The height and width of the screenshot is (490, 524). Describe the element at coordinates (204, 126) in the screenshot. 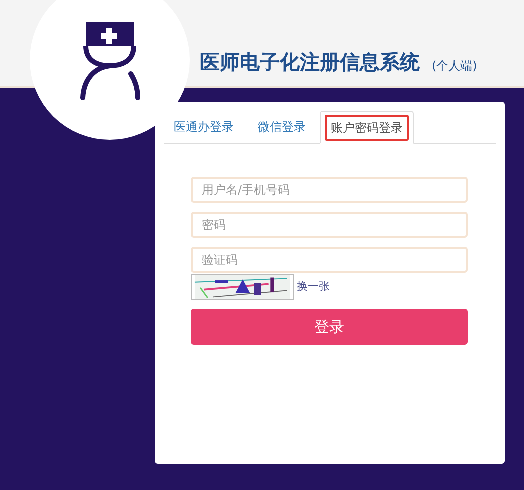

I see `login-tab: 医通办登录` at that location.